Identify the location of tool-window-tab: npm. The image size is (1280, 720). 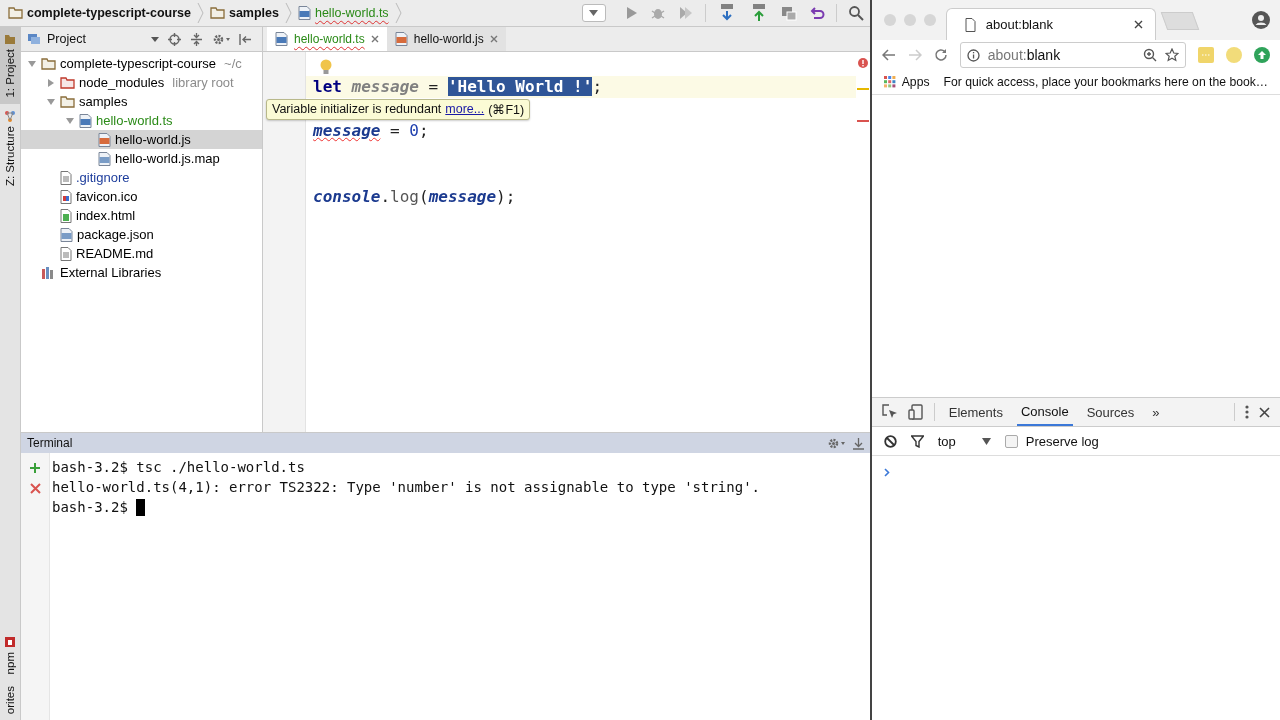
(10, 654).